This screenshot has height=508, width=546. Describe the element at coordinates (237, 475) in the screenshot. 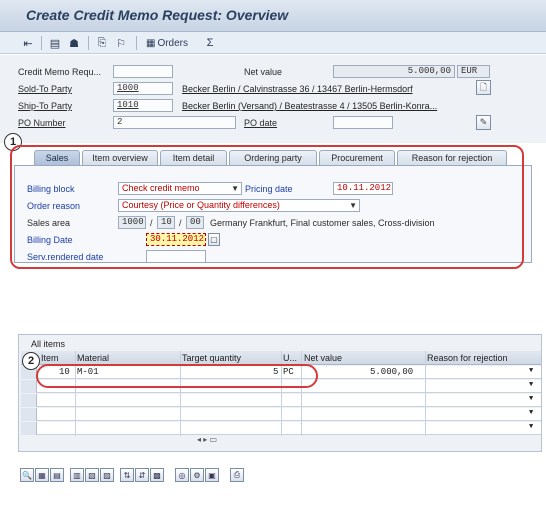

I see `print-icon: ⎙` at that location.